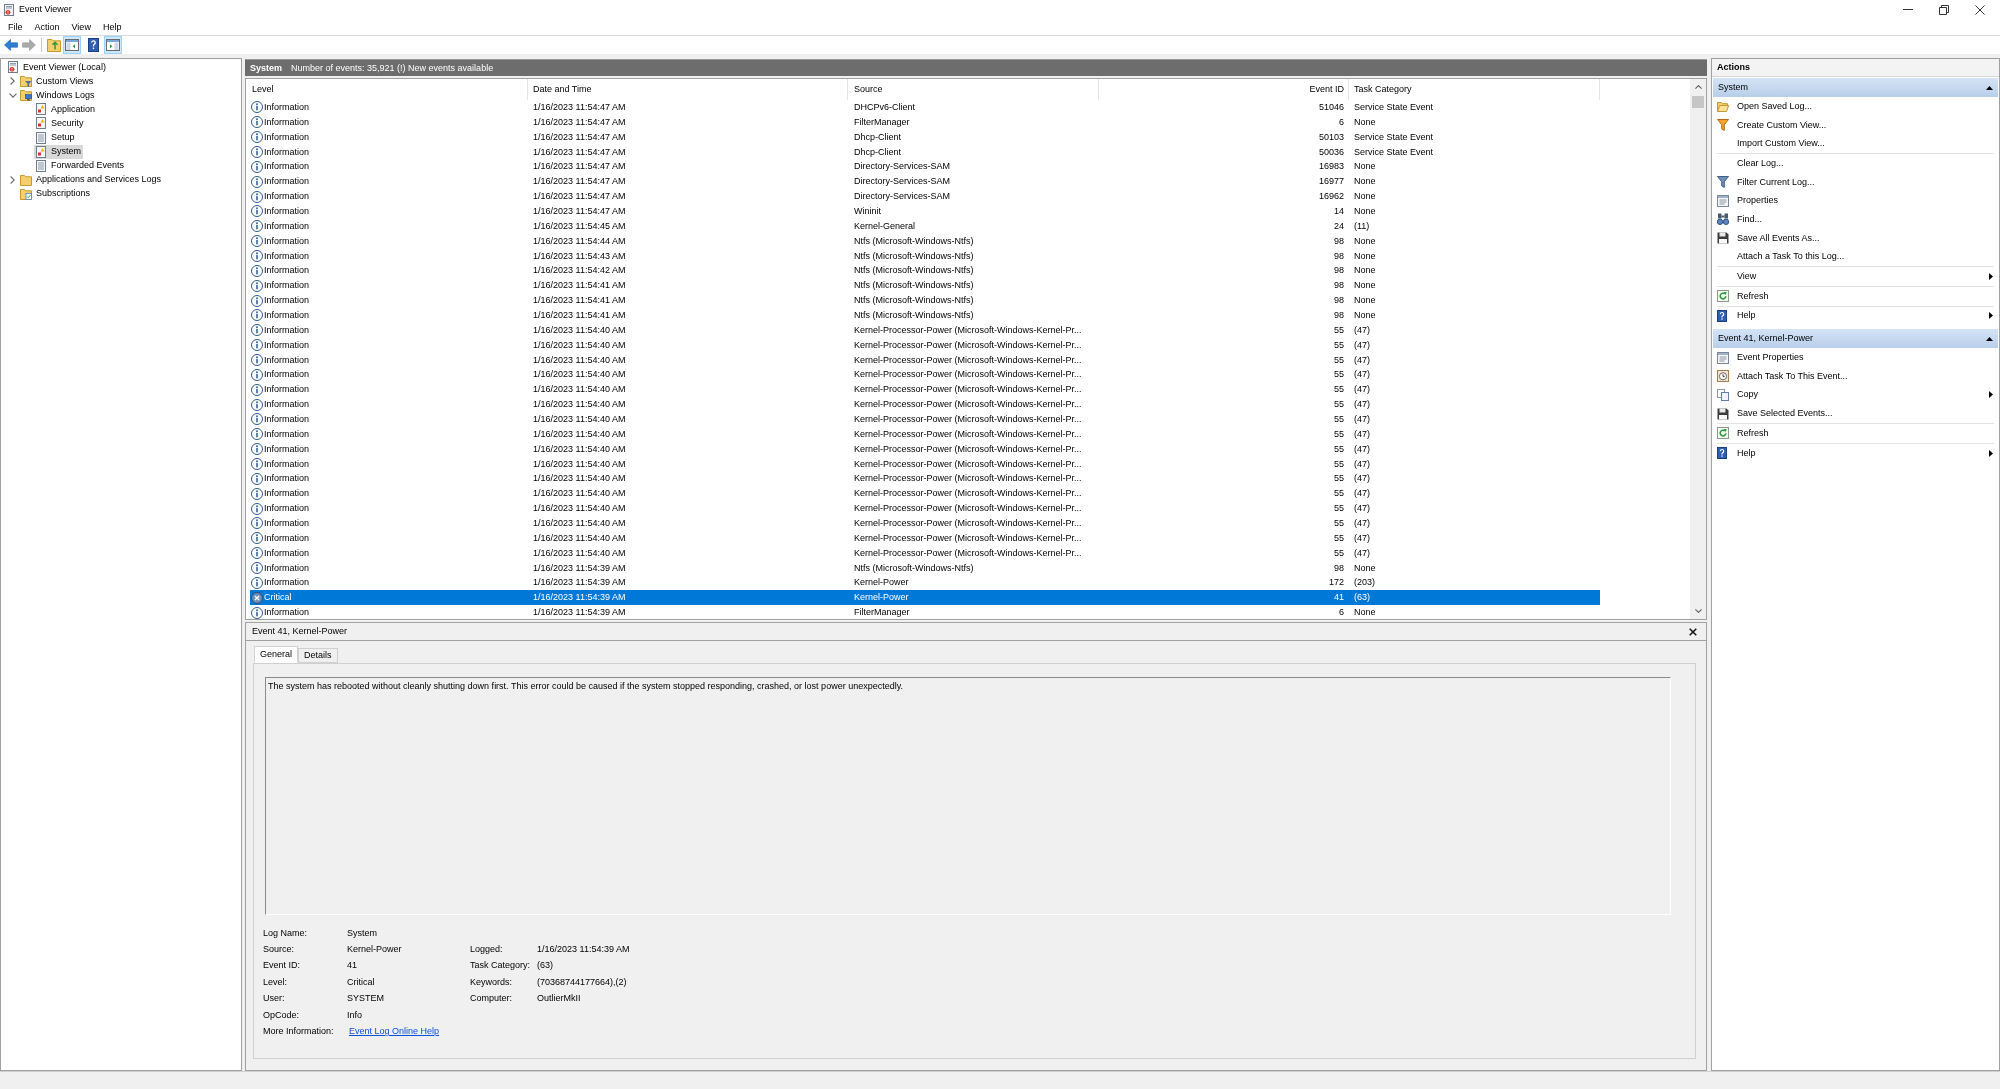 The image size is (2000, 1089). What do you see at coordinates (1474, 89) in the screenshot?
I see `column-header: Task Category` at bounding box center [1474, 89].